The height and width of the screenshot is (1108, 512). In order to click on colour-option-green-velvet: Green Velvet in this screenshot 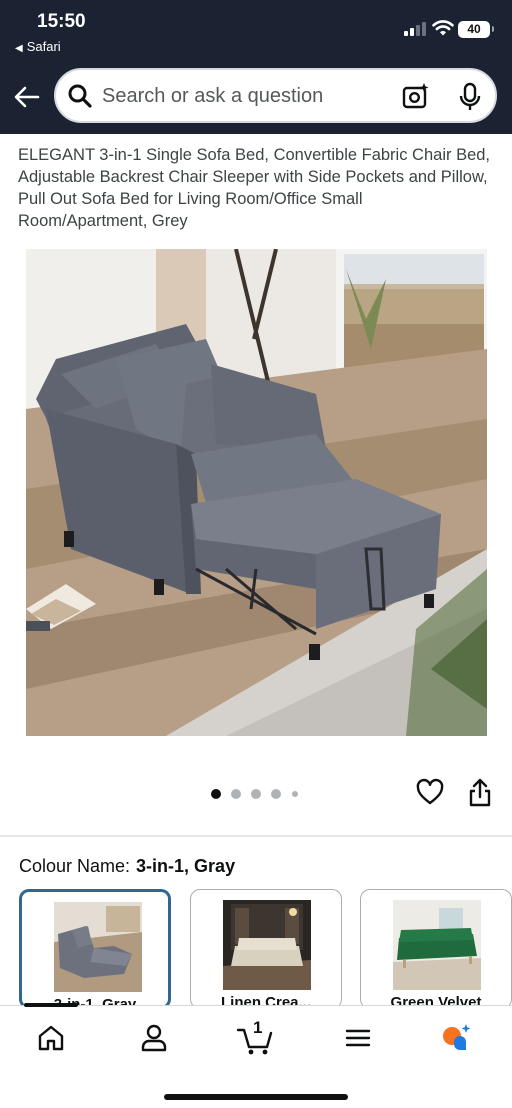, I will do `click(436, 949)`.